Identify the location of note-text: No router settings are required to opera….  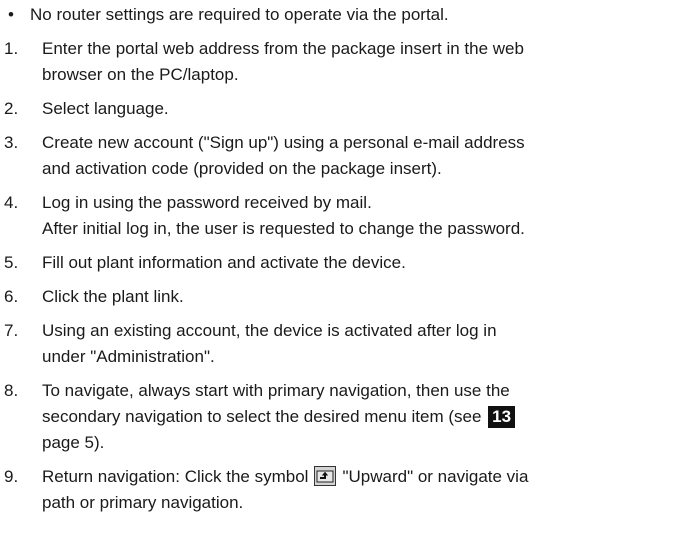
(239, 14).